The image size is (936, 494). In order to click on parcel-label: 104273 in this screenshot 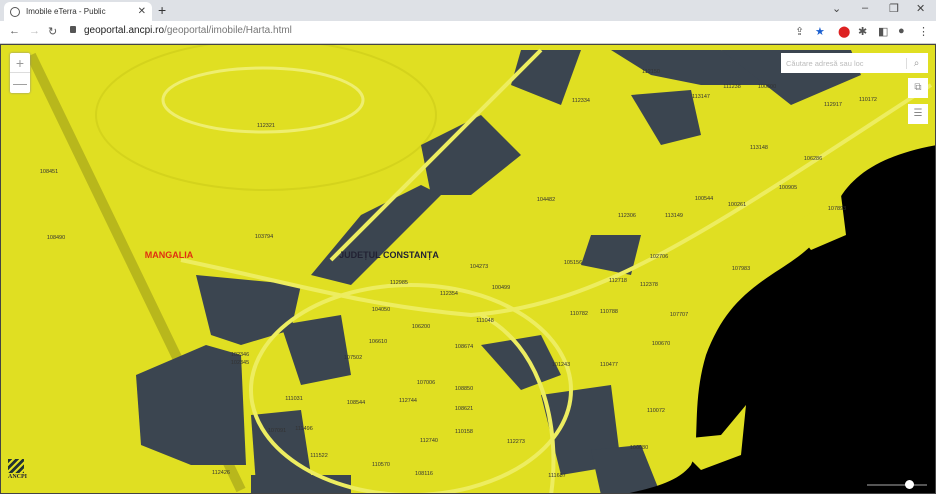, I will do `click(479, 267)`.